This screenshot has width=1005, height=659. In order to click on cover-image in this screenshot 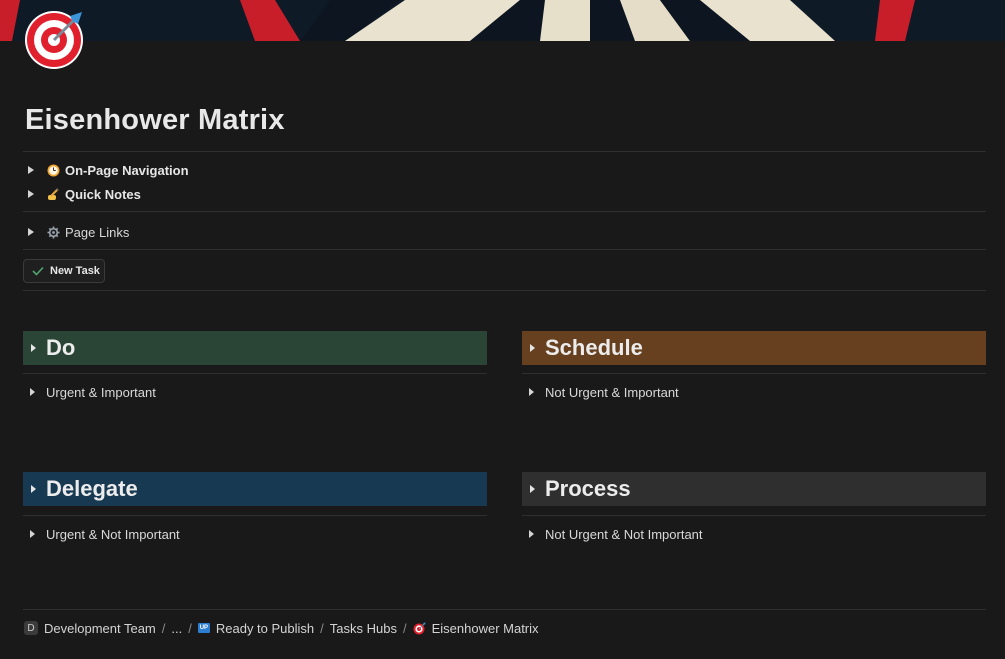, I will do `click(502, 20)`.